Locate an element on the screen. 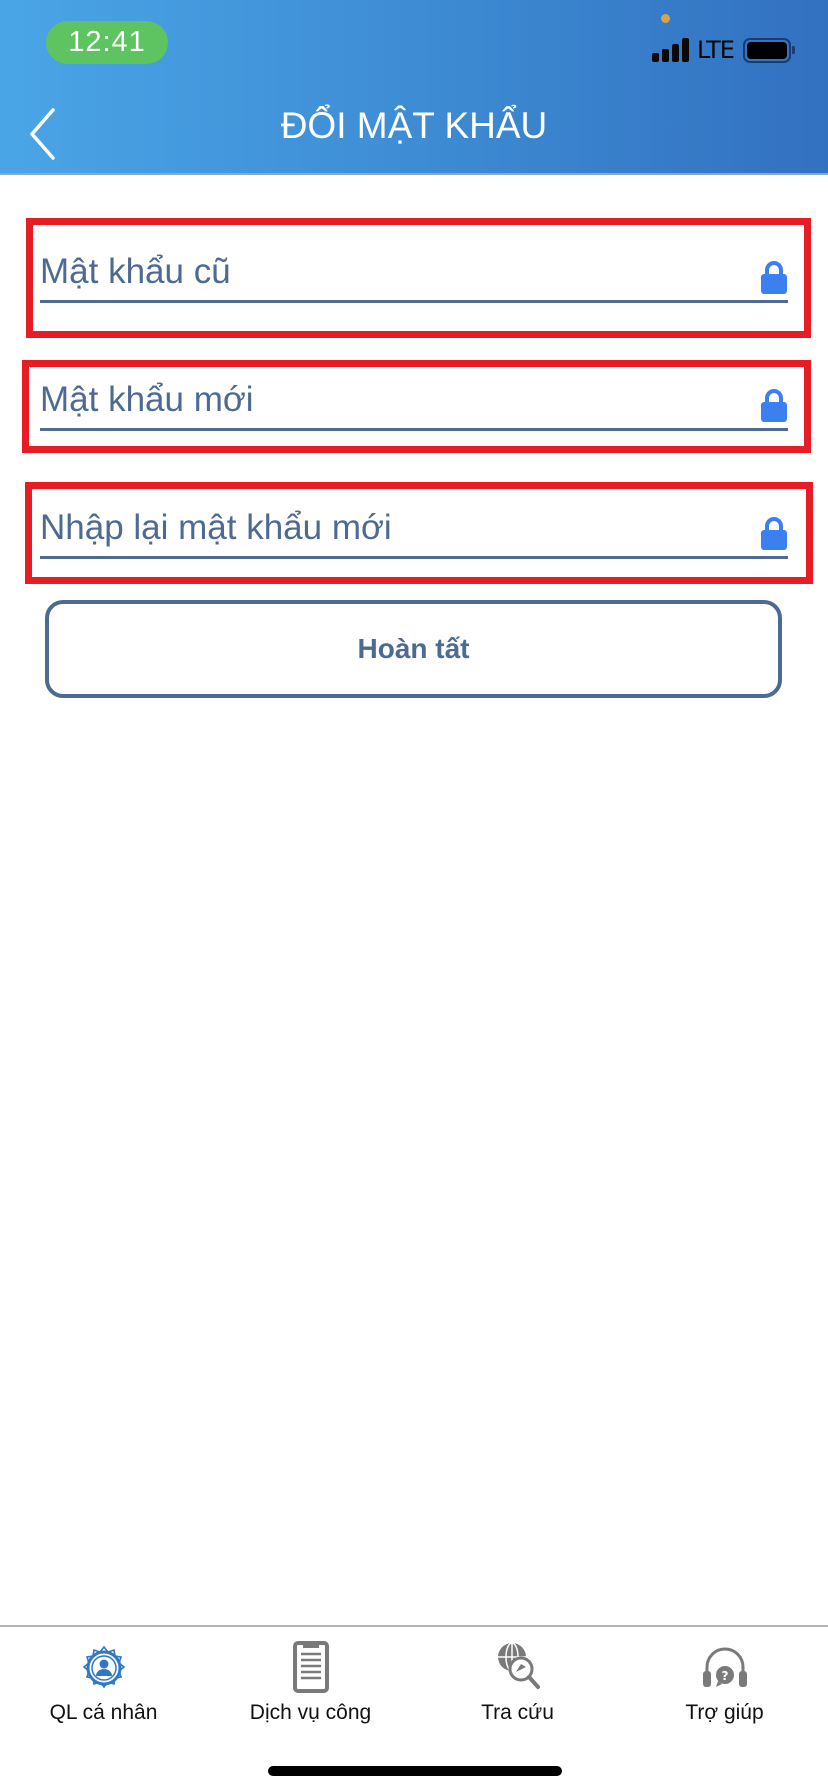 This screenshot has width=828, height=1792. app-header: 12:41 LTE ĐỔI MẬT KHẨU is located at coordinates (414, 87).